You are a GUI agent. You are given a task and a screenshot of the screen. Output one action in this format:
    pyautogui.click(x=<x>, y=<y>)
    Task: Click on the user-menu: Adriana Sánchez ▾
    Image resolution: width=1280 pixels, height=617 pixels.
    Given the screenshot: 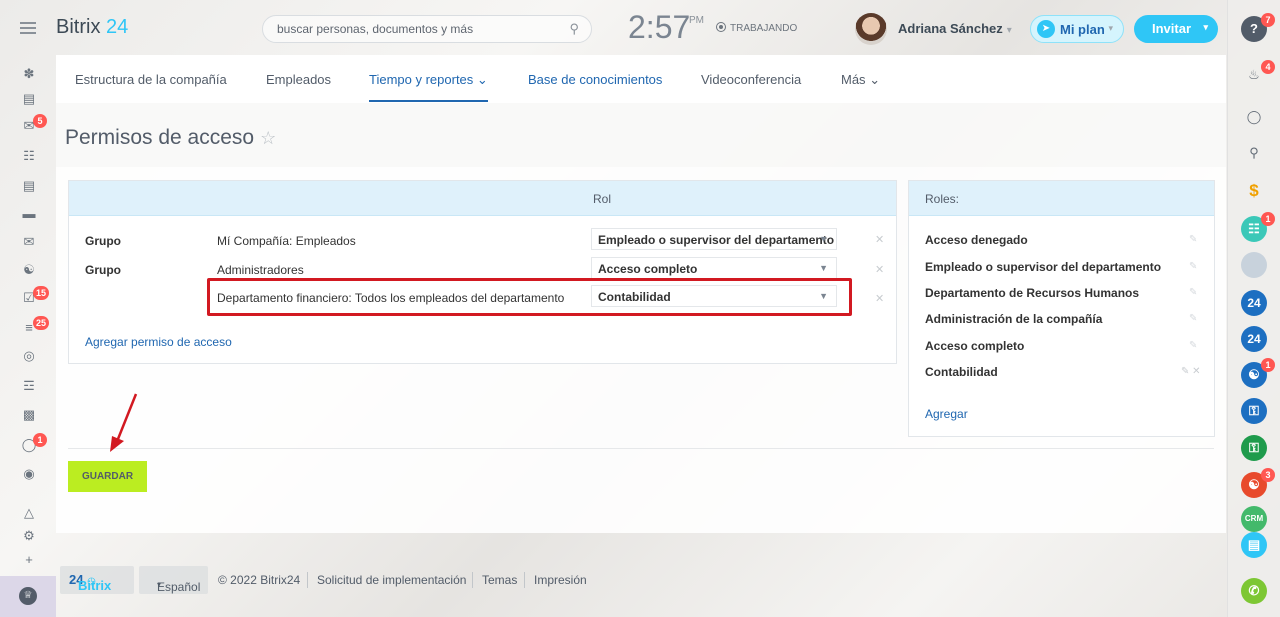 What is the action you would take?
    pyautogui.click(x=955, y=28)
    